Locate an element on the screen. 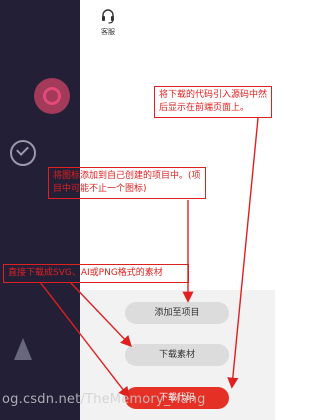 The height and width of the screenshot is (420, 320). customer-service-button: 客服 is located at coordinates (108, 22).